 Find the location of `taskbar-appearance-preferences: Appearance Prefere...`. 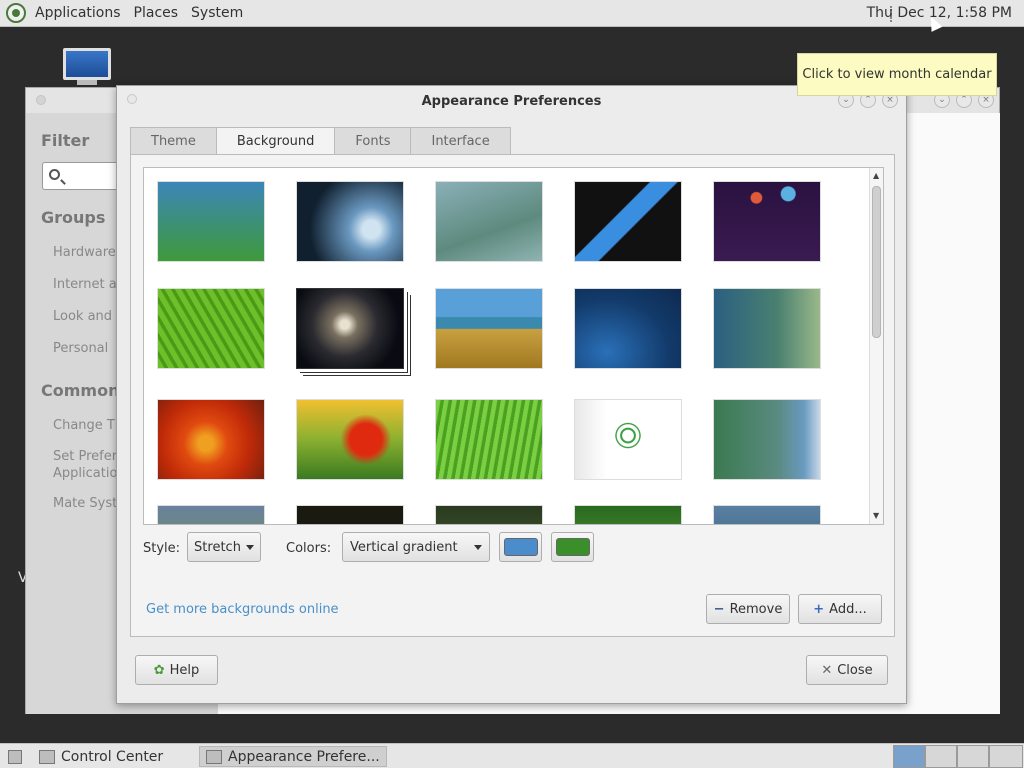

taskbar-appearance-preferences: Appearance Prefere... is located at coordinates (293, 756).